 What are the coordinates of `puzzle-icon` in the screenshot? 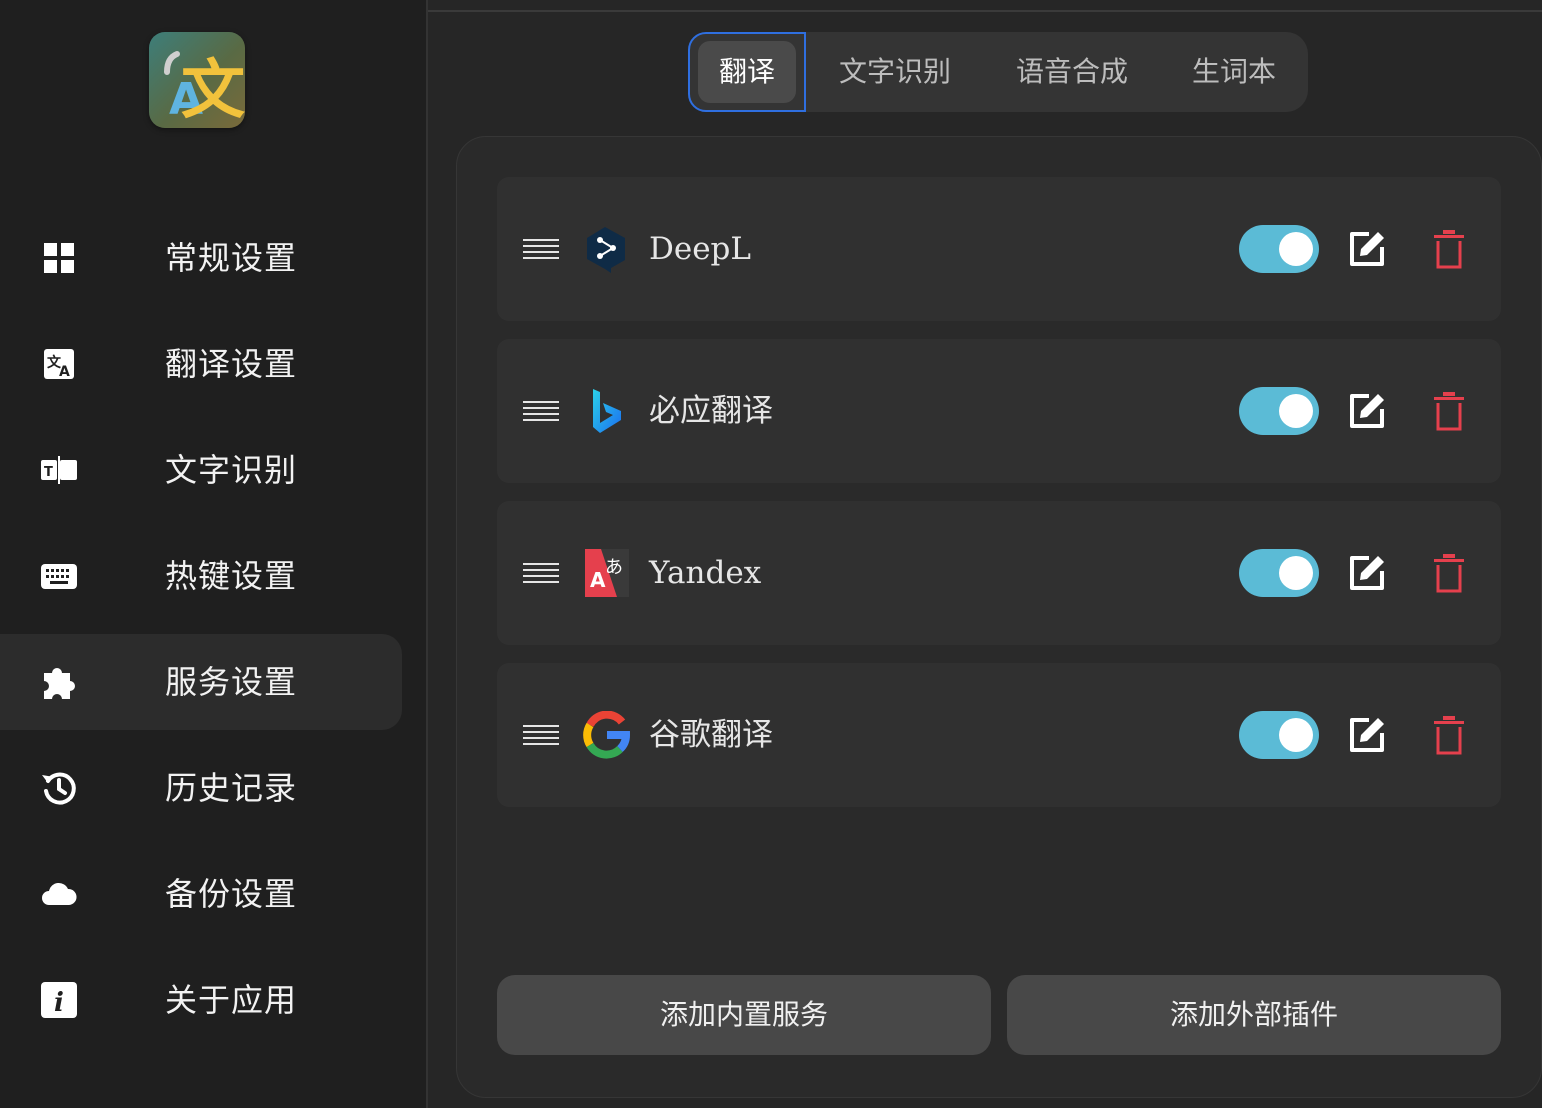 It's located at (60, 683).